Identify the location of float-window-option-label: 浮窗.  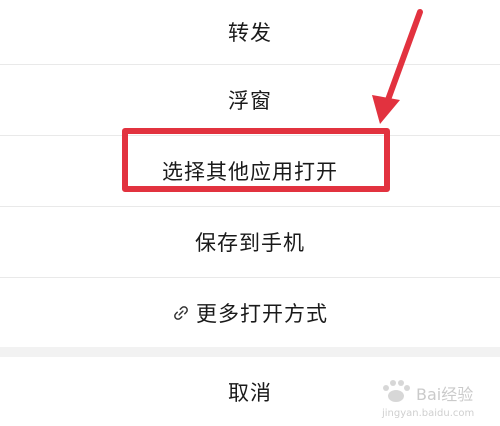
(250, 101).